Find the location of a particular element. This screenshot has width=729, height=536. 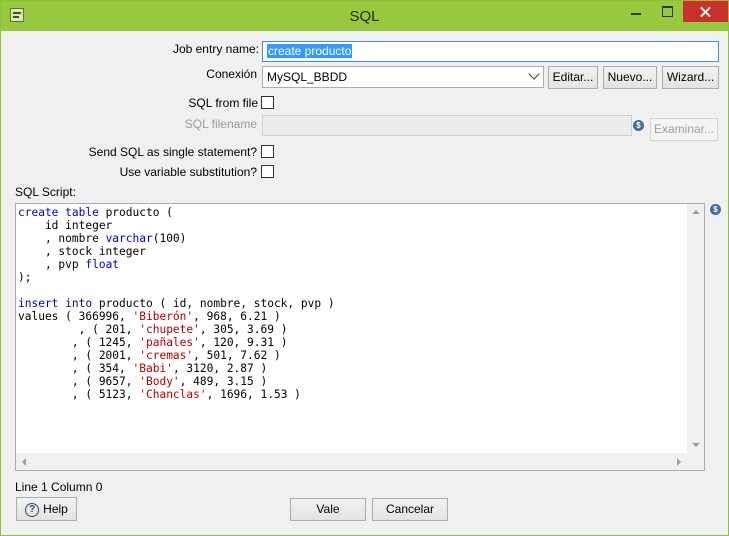

sql-keyword: varchar is located at coordinates (129, 238).